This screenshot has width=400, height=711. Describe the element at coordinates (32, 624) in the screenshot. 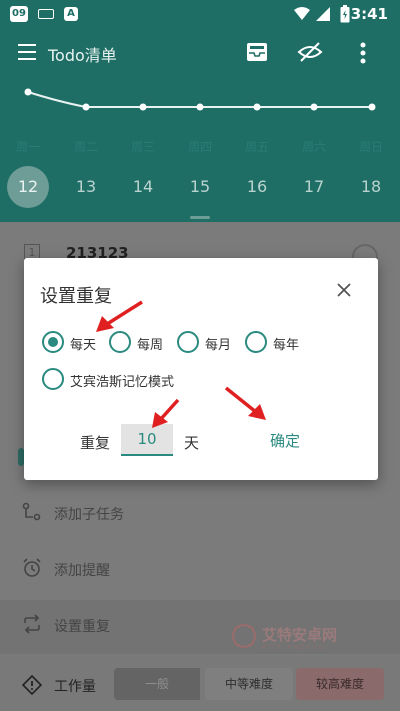

I see `repeat-icon` at that location.